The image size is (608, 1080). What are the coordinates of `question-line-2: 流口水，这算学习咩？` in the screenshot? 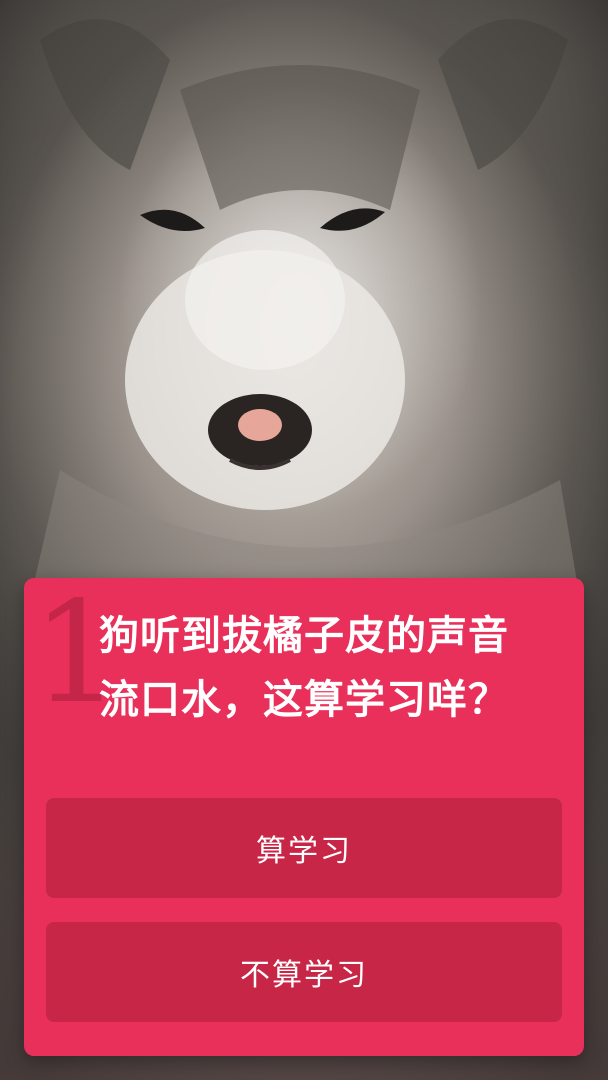 It's located at (304, 700).